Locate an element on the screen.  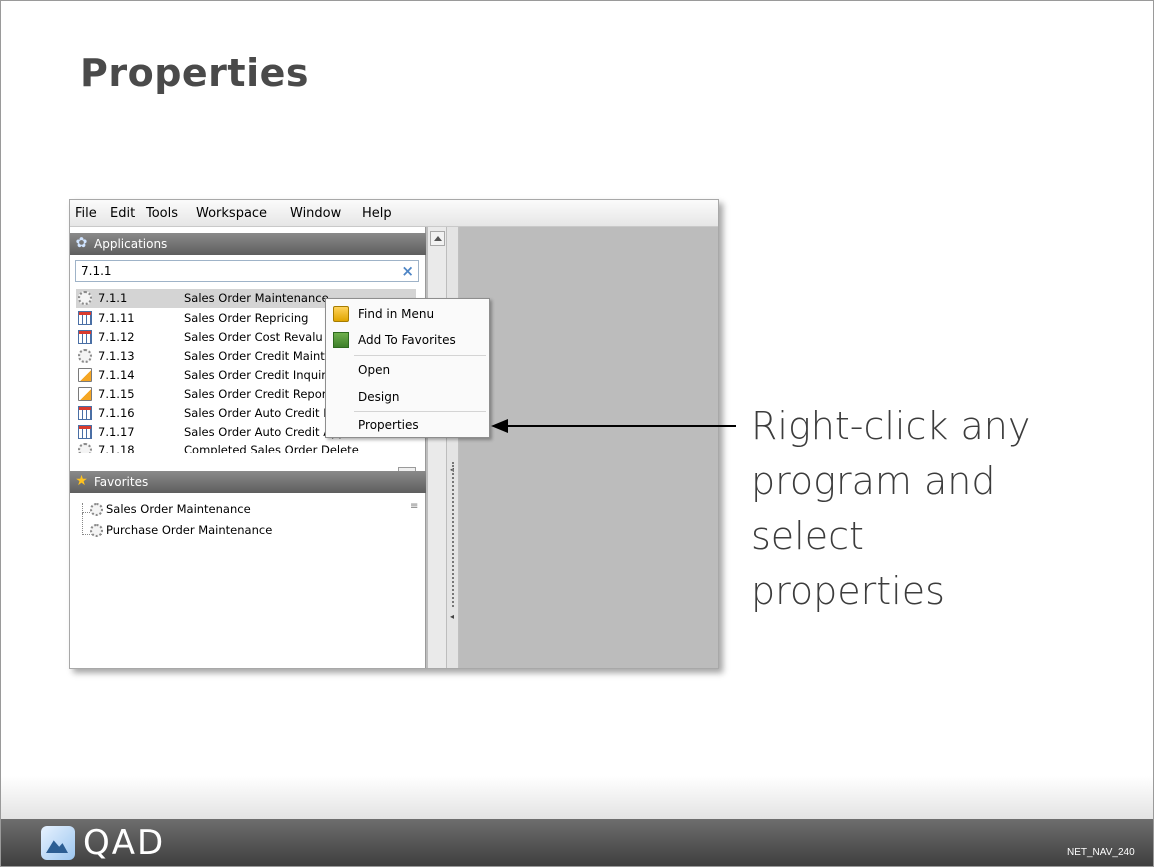
clear-search-icon: × is located at coordinates (407, 271).